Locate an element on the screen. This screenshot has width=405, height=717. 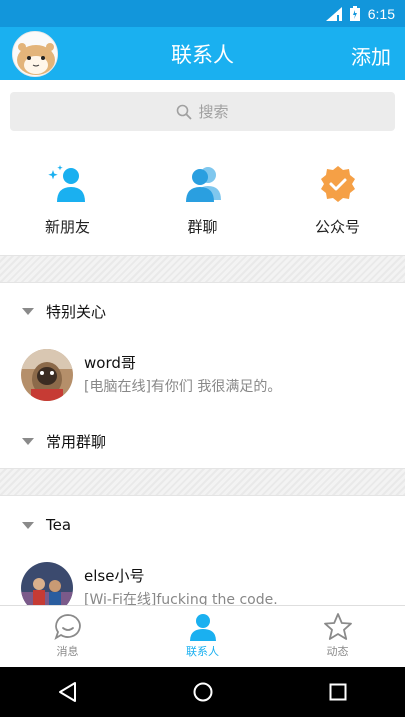
new-friend-button: 新朋友 is located at coordinates (67, 198).